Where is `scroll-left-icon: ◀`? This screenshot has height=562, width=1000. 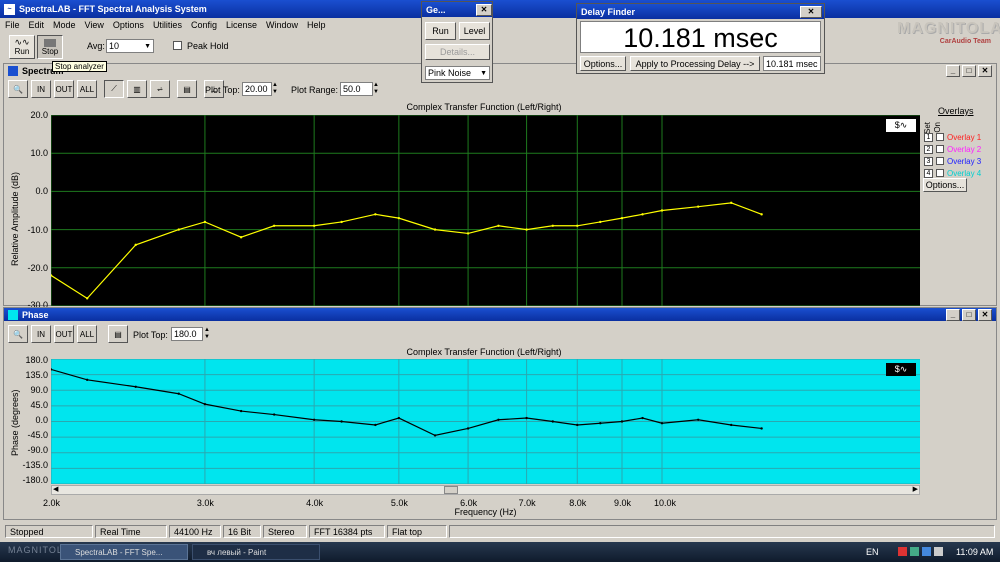 scroll-left-icon: ◀ is located at coordinates (55, 489).